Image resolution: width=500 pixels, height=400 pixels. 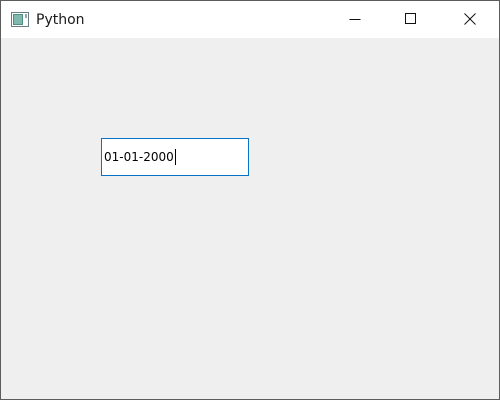 I want to click on close-button, so click(x=470, y=19).